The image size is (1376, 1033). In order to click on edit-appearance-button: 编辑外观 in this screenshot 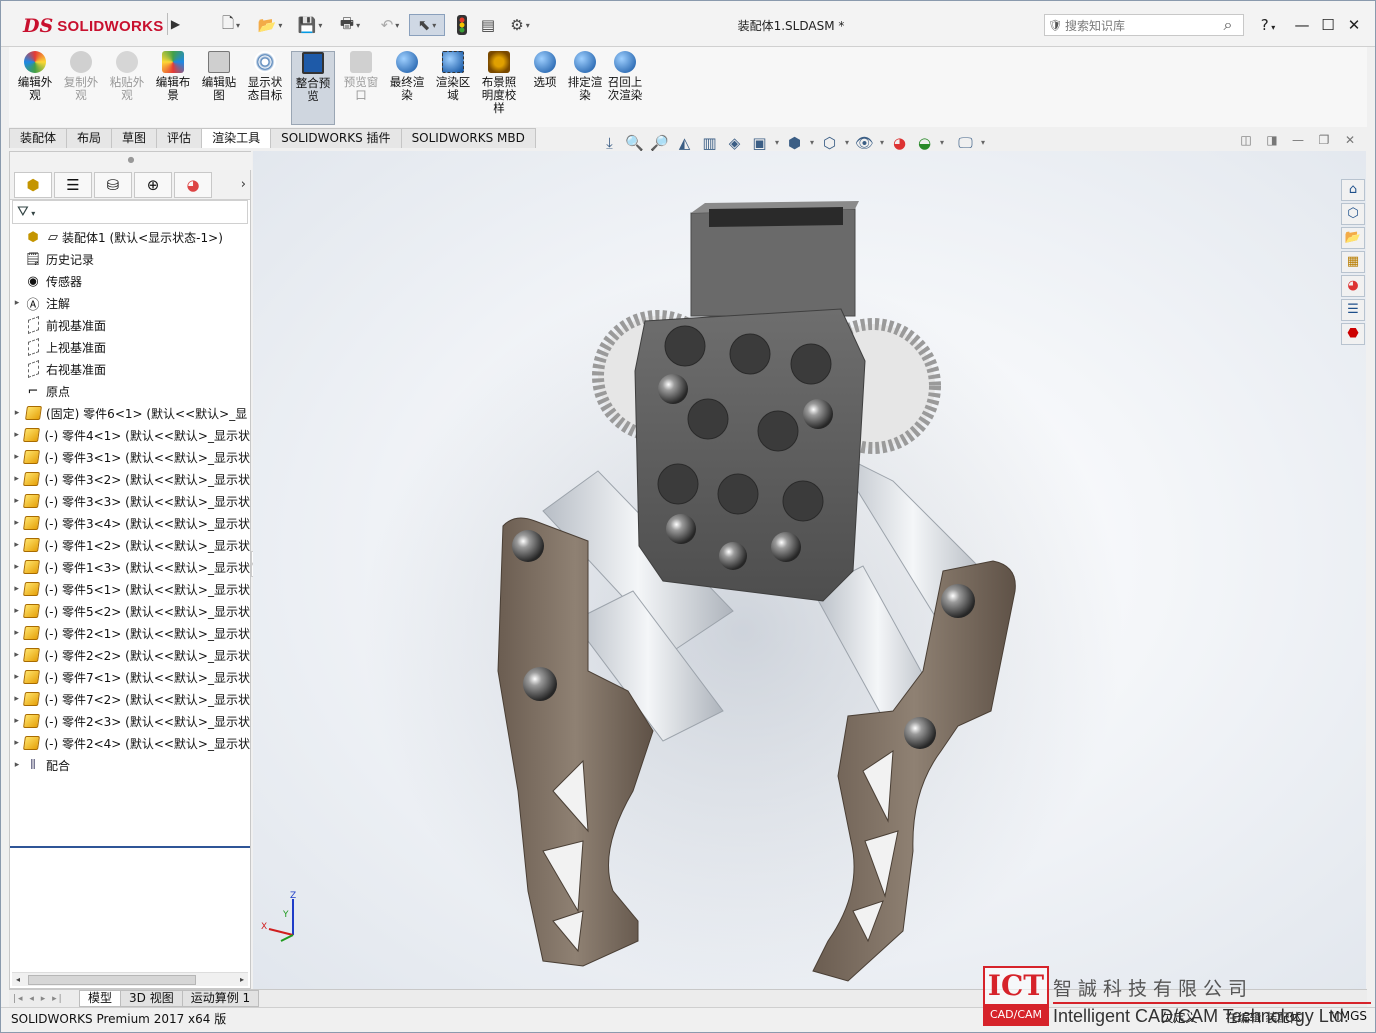, I will do `click(35, 88)`.